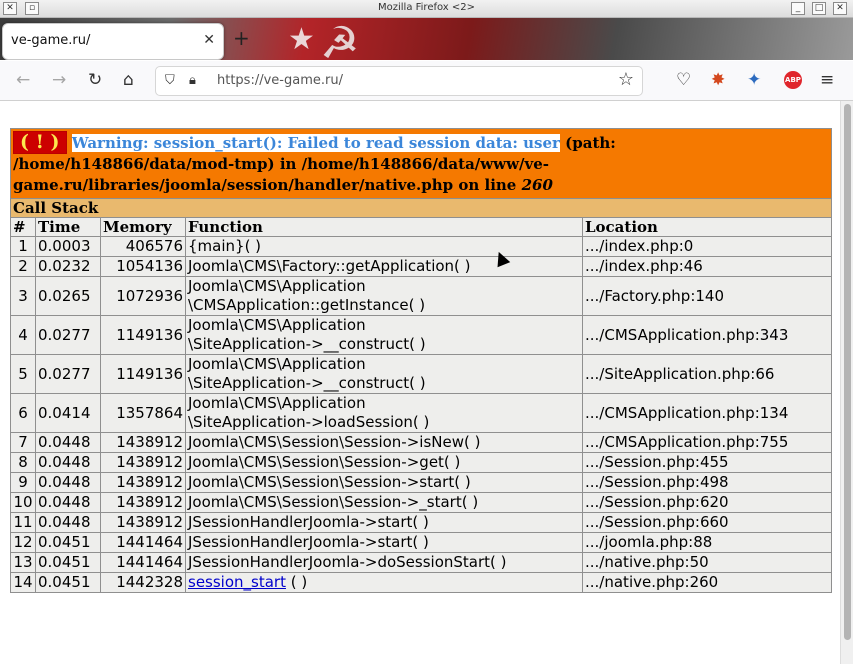 The width and height of the screenshot is (853, 664). I want to click on extension-puzzle-icon: ✦, so click(754, 80).